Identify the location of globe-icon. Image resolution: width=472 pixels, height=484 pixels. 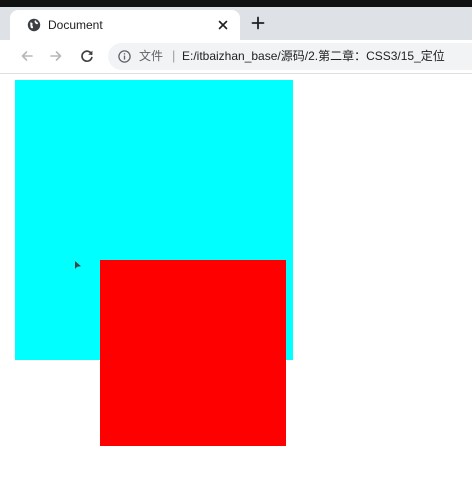
(34, 25).